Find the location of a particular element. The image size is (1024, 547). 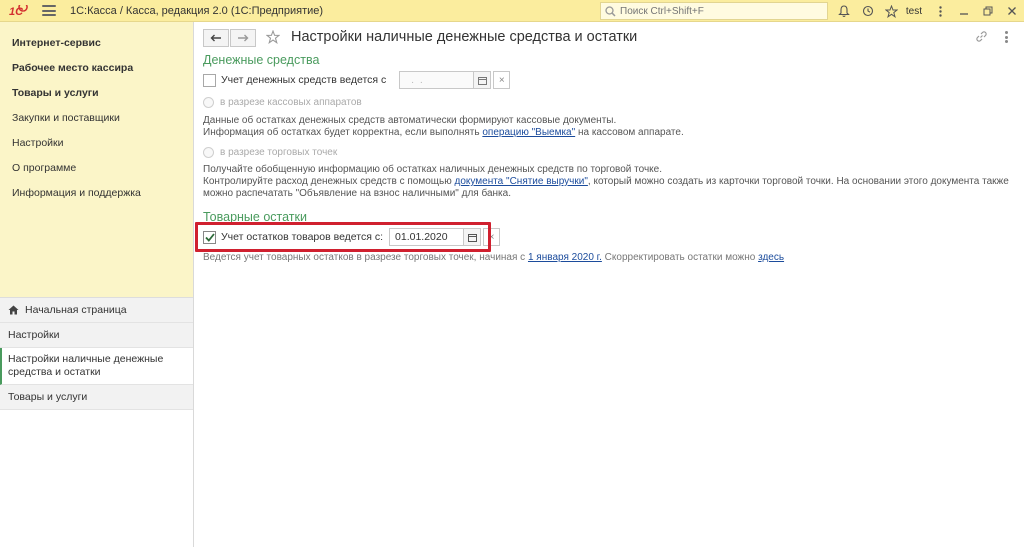

more-icon is located at coordinates (1006, 37).